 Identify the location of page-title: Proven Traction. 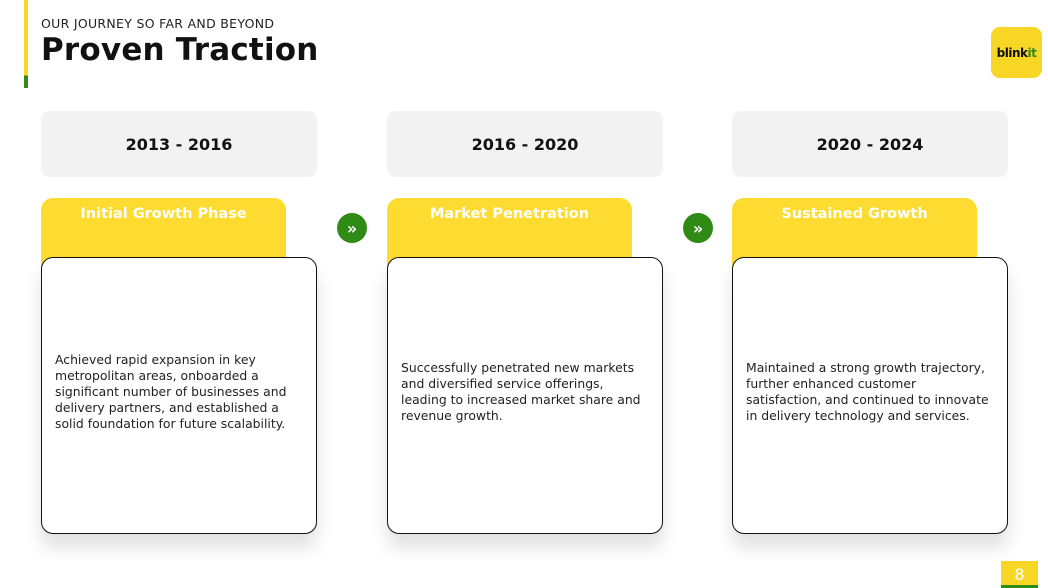
(180, 50).